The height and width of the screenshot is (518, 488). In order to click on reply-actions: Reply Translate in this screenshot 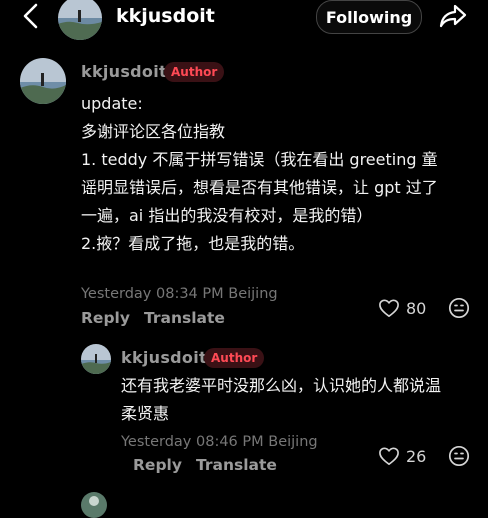, I will do `click(212, 465)`.